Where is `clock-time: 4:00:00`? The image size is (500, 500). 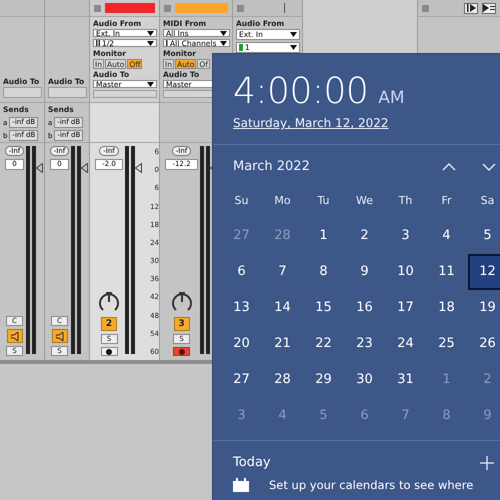 clock-time: 4:00:00 is located at coordinates (300, 92).